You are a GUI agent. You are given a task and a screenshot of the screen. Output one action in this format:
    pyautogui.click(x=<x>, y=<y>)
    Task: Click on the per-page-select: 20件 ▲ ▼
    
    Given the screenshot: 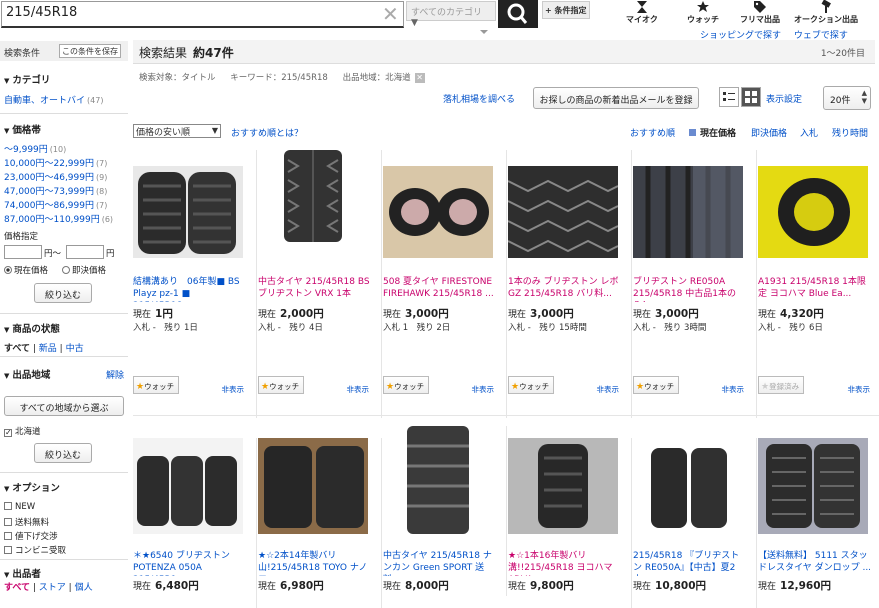 What is the action you would take?
    pyautogui.click(x=847, y=98)
    